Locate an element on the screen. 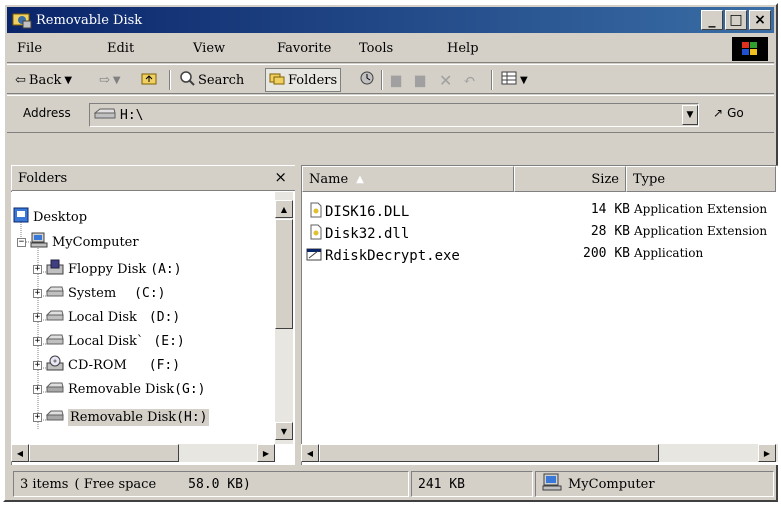 The width and height of the screenshot is (781, 505). files-horizontal-scrollbar: ◀ ▶ is located at coordinates (539, 453).